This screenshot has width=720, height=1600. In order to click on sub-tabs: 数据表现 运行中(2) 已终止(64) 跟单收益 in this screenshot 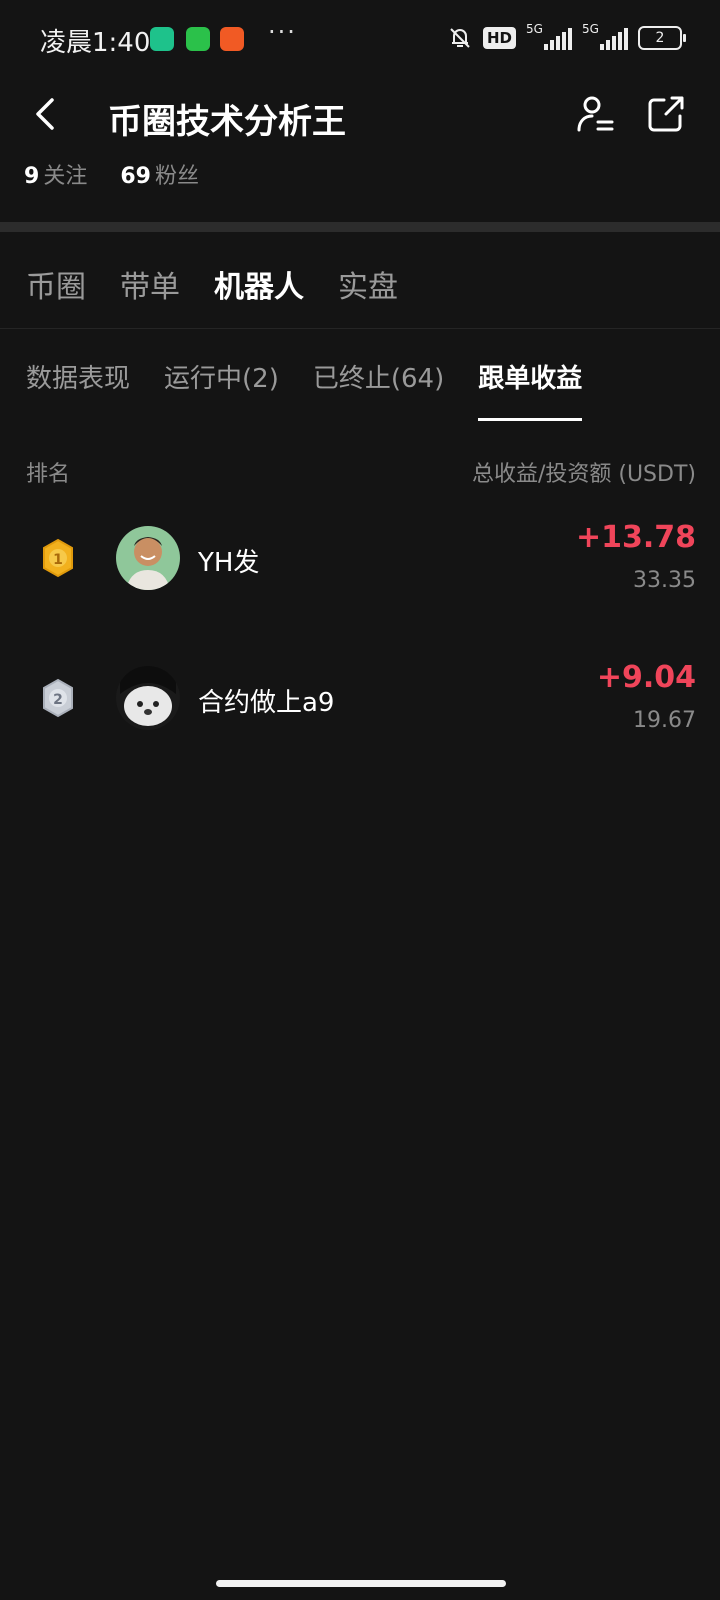, I will do `click(304, 389)`.